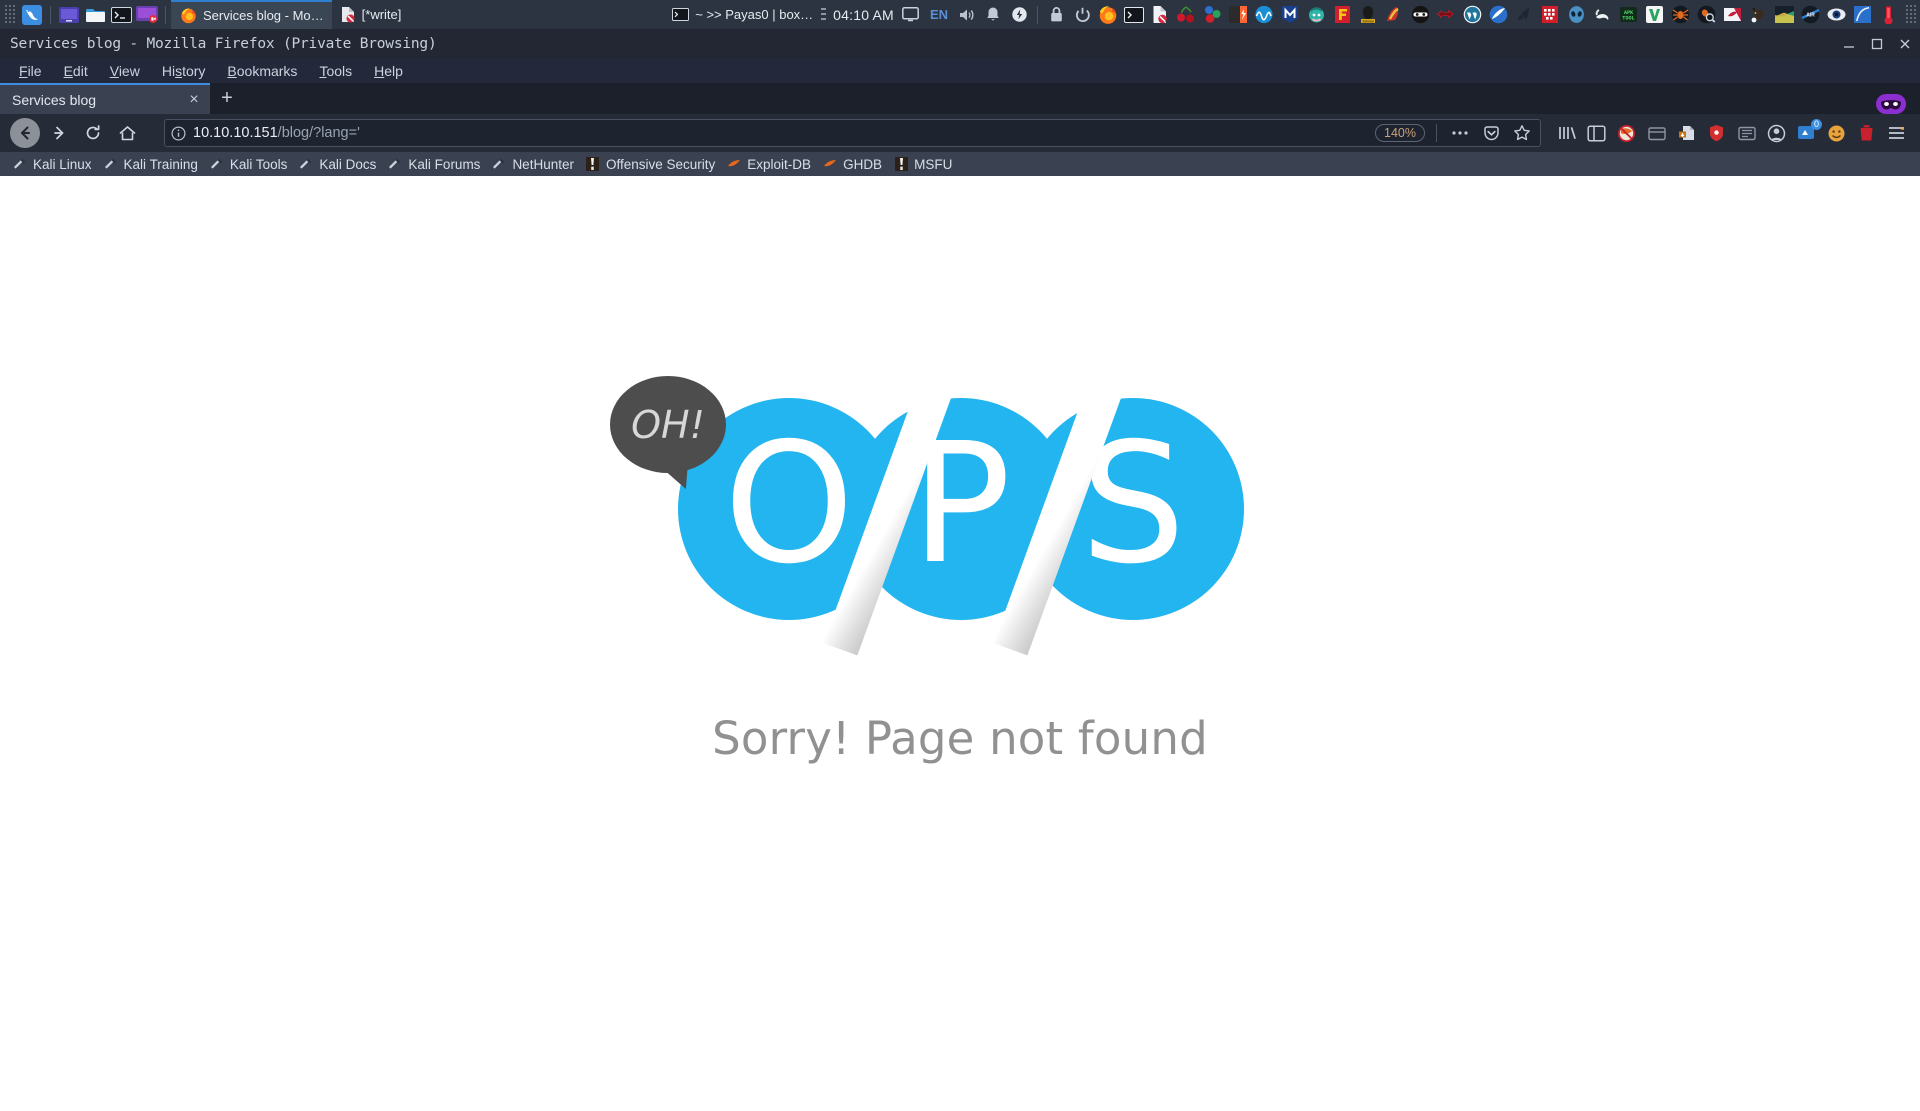 This screenshot has height=1111, width=1920. I want to click on bookmark-nethunter: NetHunter, so click(536, 164).